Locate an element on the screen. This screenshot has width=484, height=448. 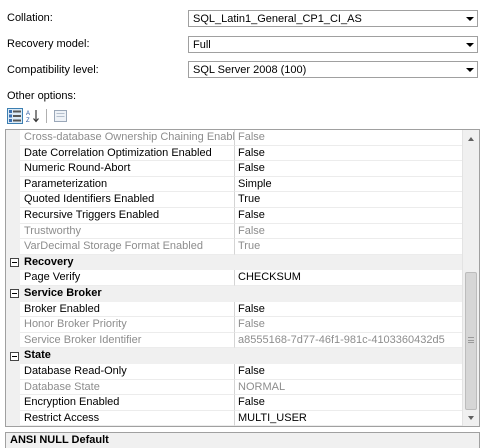
collation-value: SQL_Latin1_General_CP1_CI_AS is located at coordinates (277, 18).